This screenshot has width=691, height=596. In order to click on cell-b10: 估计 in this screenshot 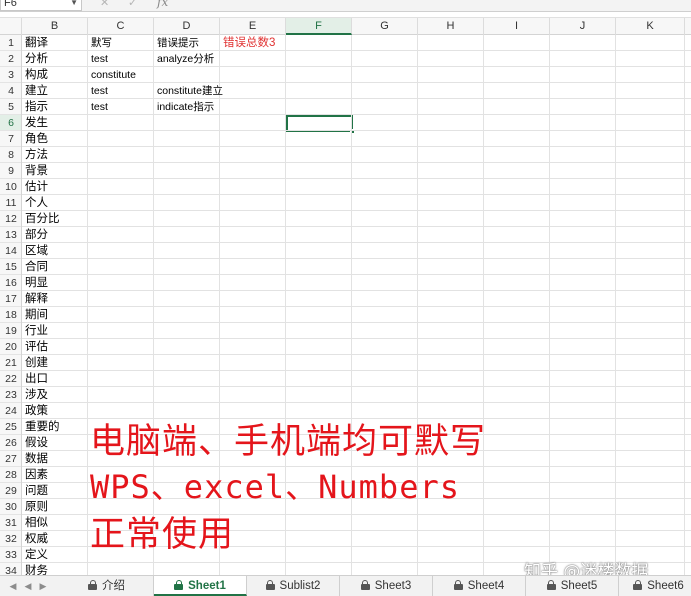, I will do `click(35, 187)`.